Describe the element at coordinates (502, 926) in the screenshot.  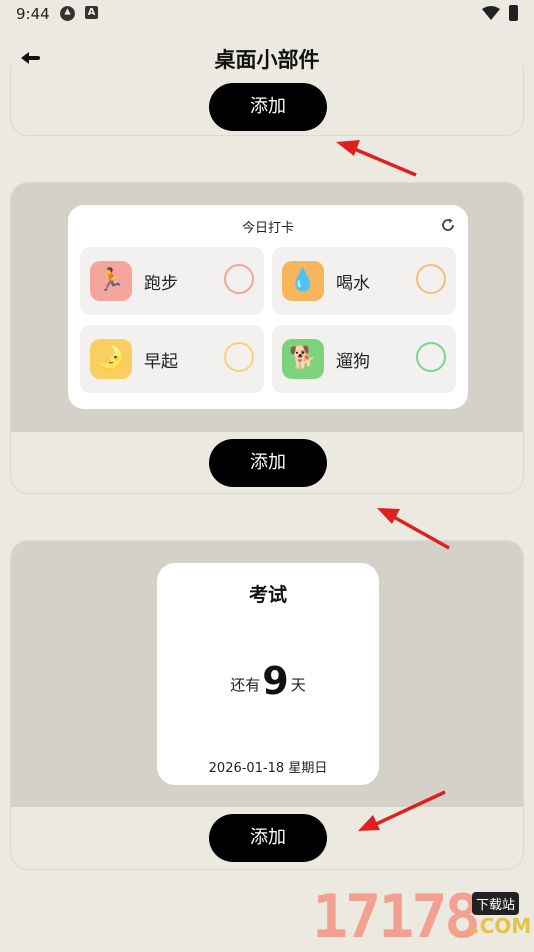
I see `watermark-suffix: .COM` at that location.